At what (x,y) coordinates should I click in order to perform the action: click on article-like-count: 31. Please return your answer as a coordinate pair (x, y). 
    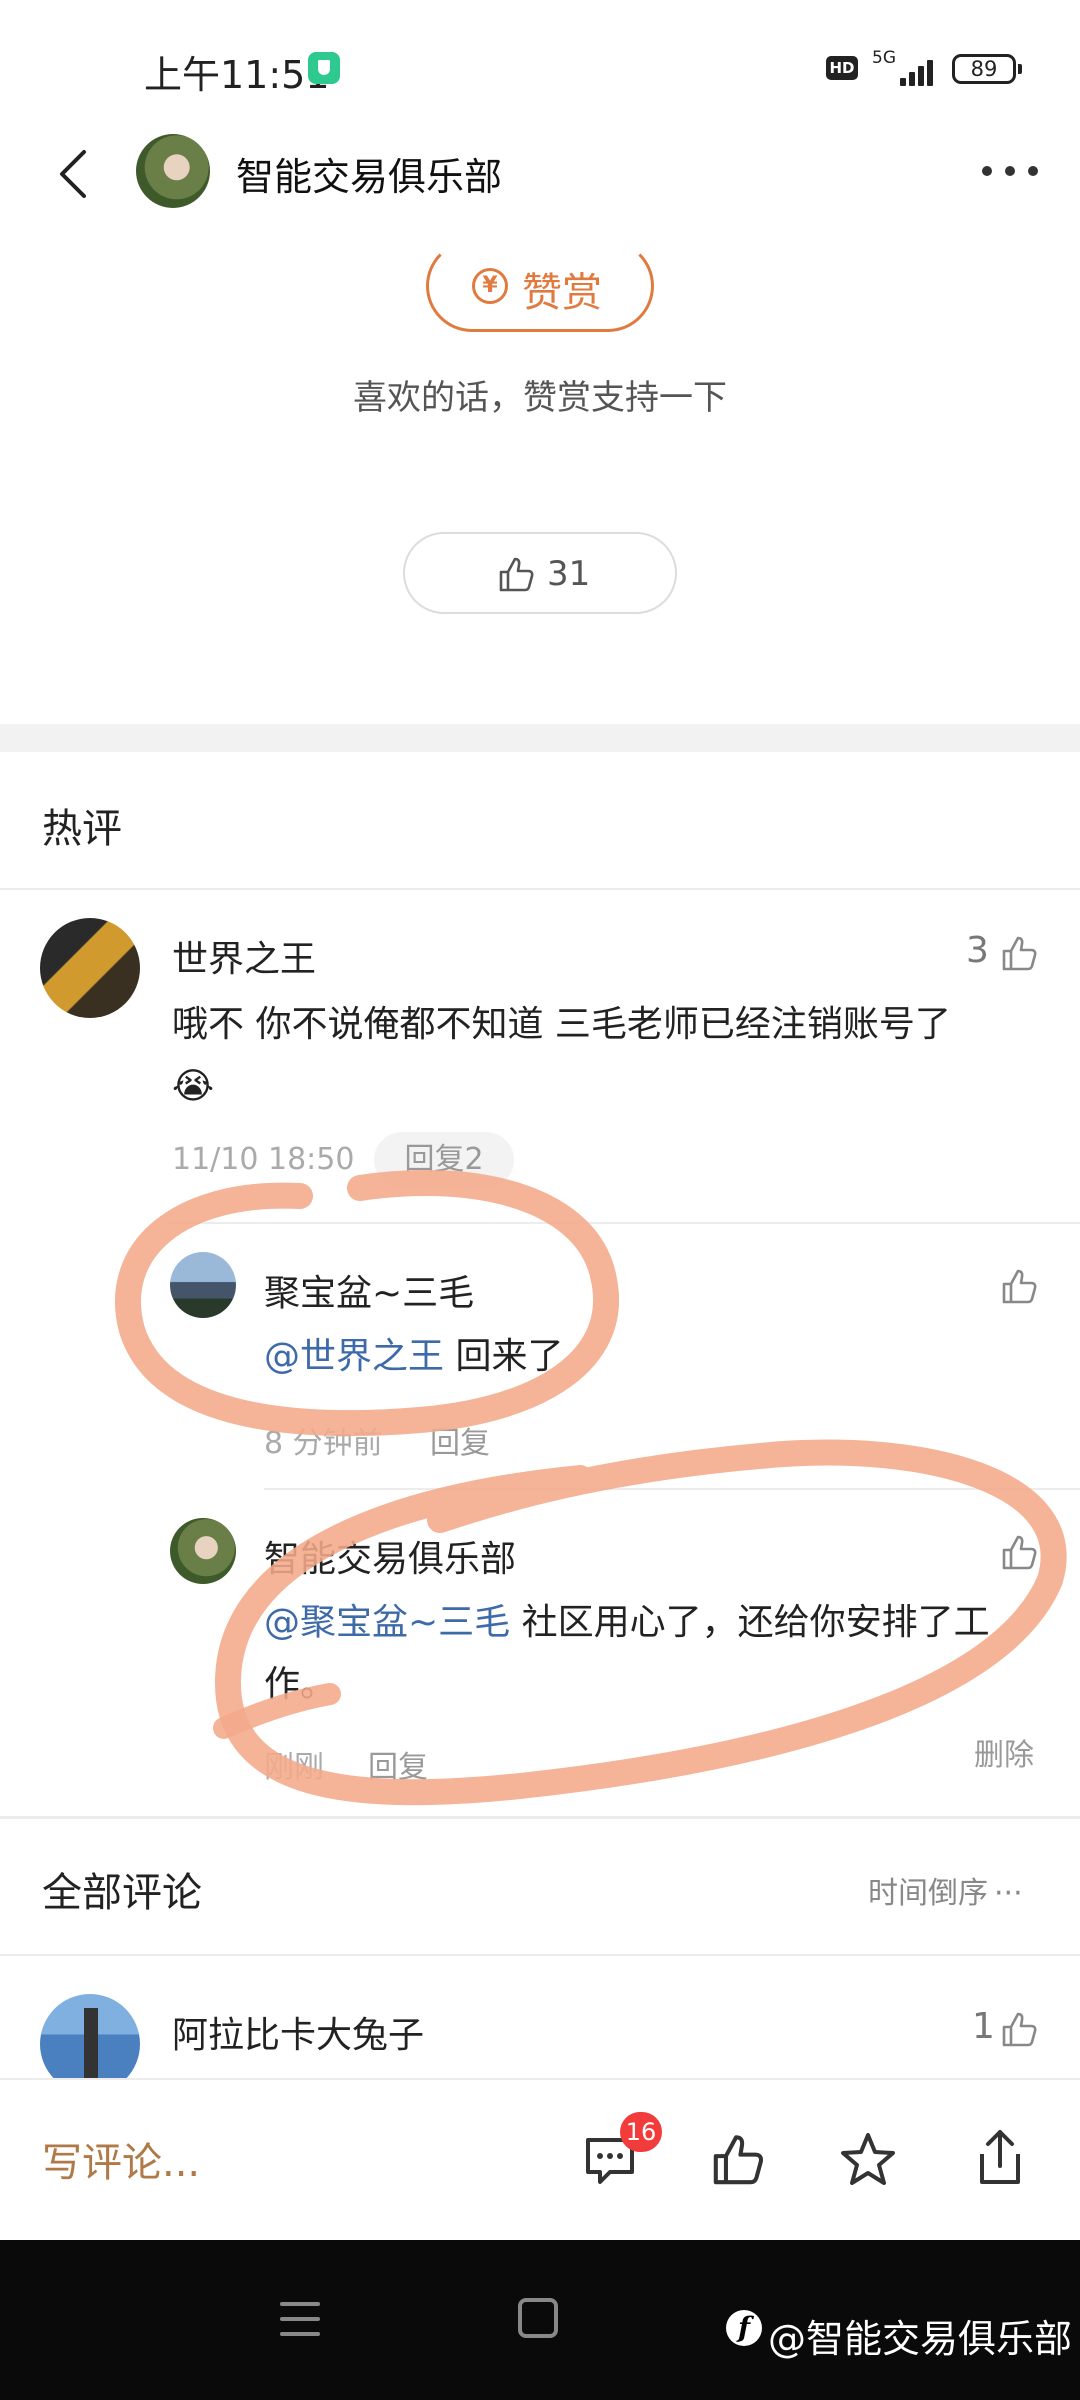
    Looking at the image, I should click on (569, 574).